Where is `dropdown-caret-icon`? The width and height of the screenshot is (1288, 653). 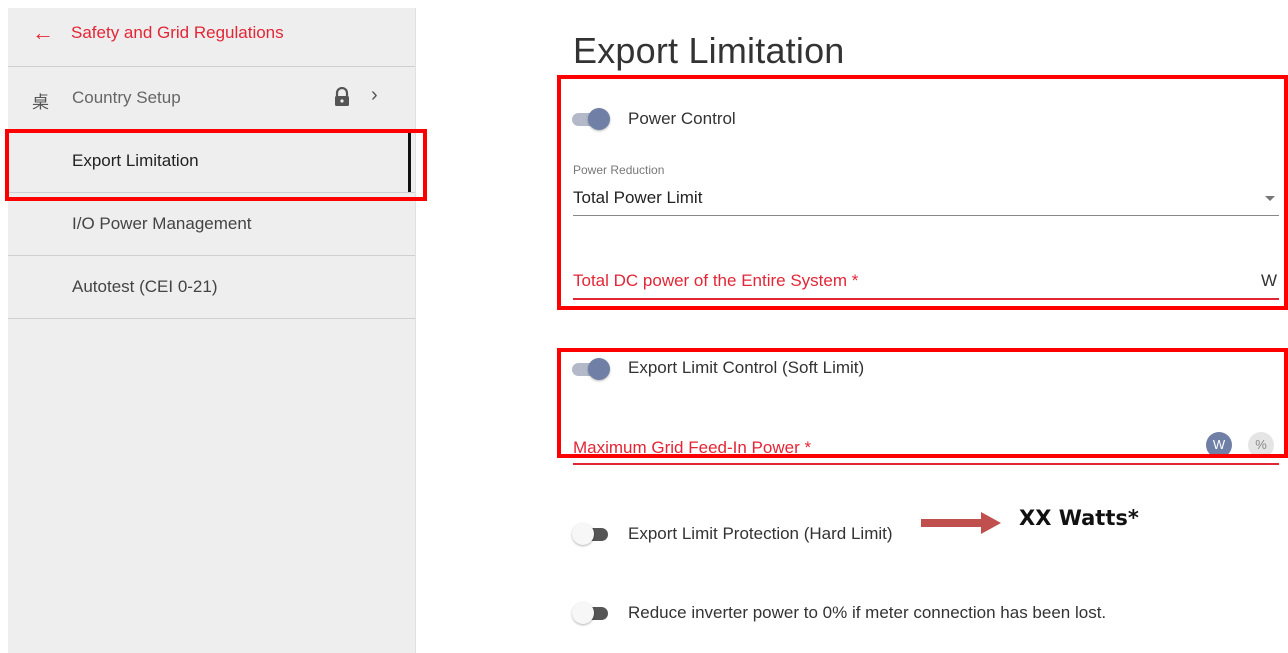
dropdown-caret-icon is located at coordinates (1270, 198).